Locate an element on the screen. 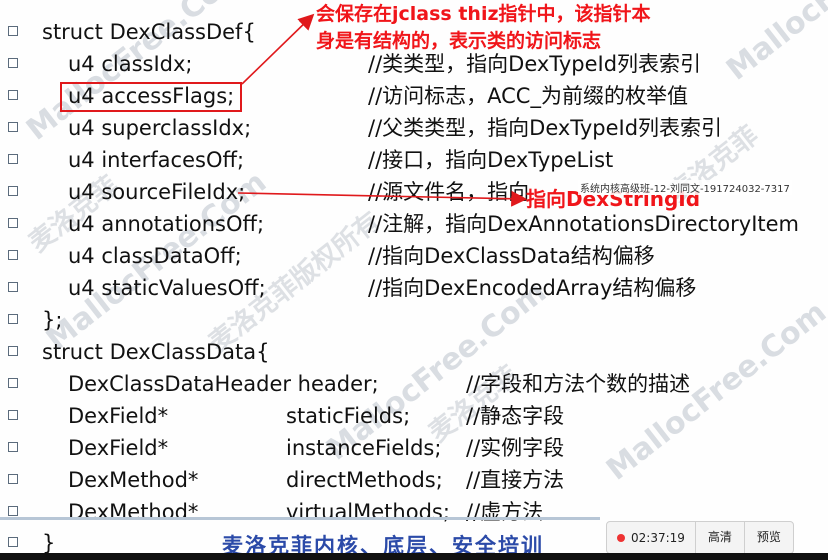 The width and height of the screenshot is (828, 560). field-type: DexClassDataHeader header; is located at coordinates (223, 384).